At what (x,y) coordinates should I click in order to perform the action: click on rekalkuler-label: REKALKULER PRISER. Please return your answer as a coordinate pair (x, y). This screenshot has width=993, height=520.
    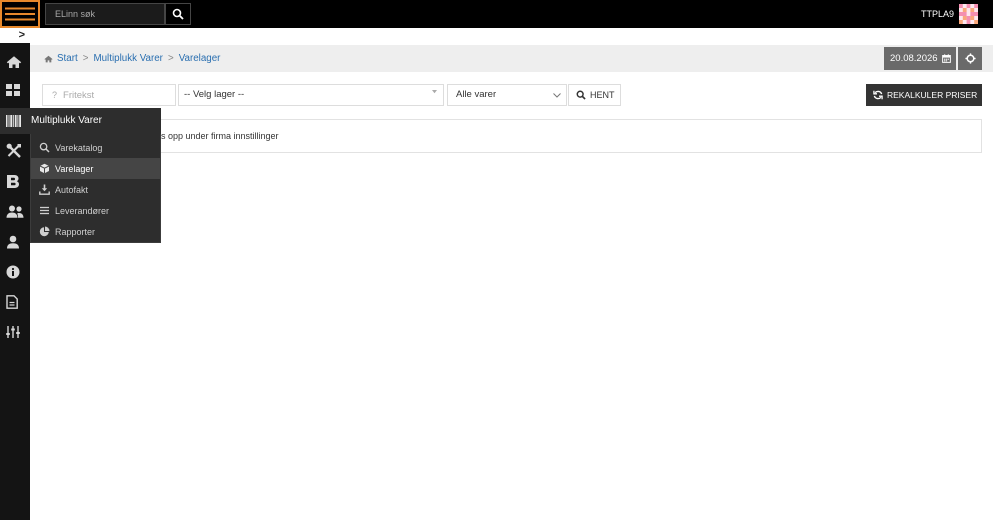
    Looking at the image, I should click on (932, 95).